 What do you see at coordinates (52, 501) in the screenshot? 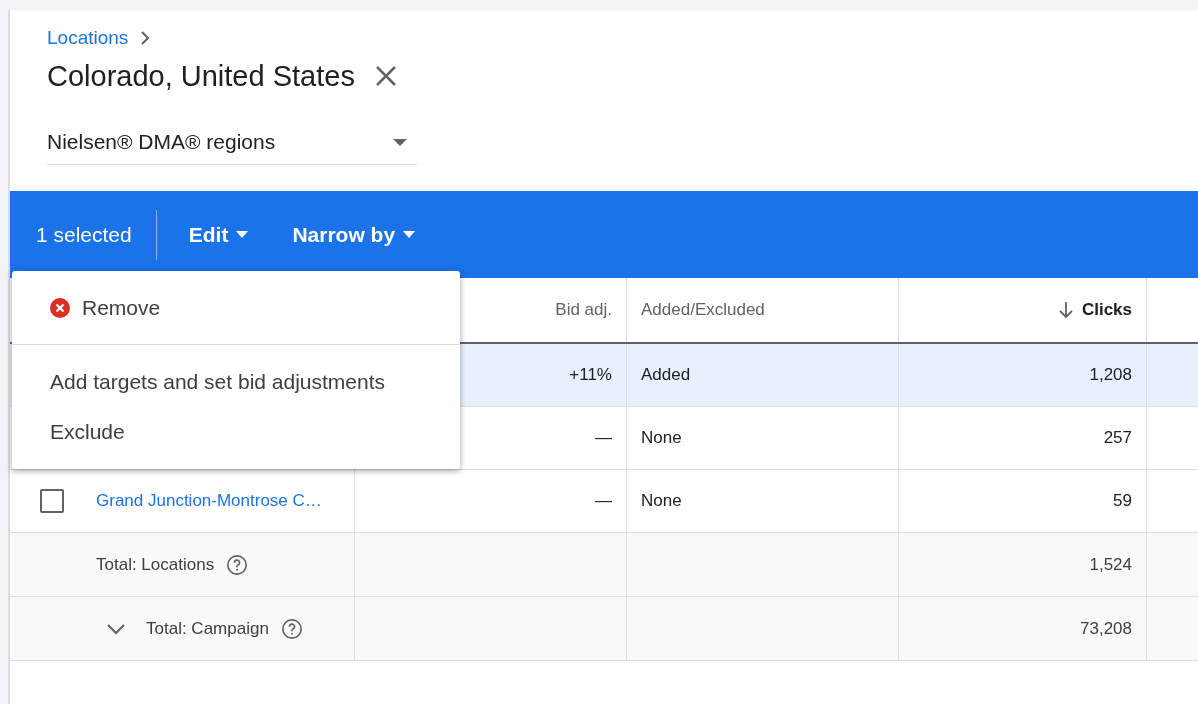
I see `checkbox` at bounding box center [52, 501].